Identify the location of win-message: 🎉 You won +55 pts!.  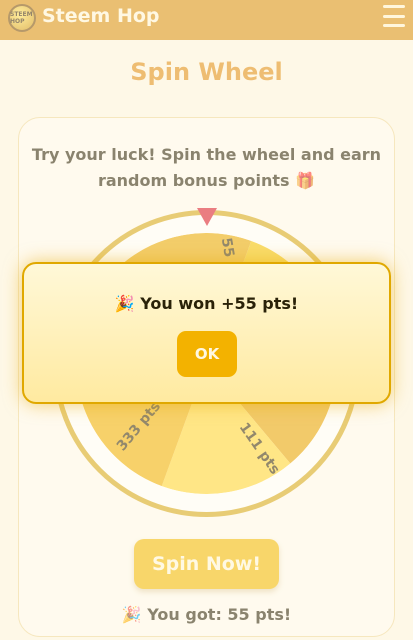
(206, 303).